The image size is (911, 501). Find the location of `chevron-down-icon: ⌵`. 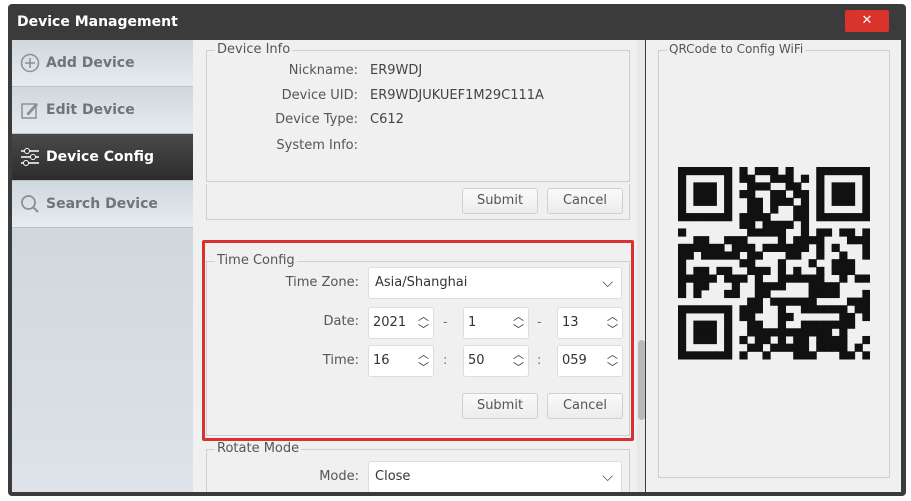

chevron-down-icon: ⌵ is located at coordinates (607, 477).